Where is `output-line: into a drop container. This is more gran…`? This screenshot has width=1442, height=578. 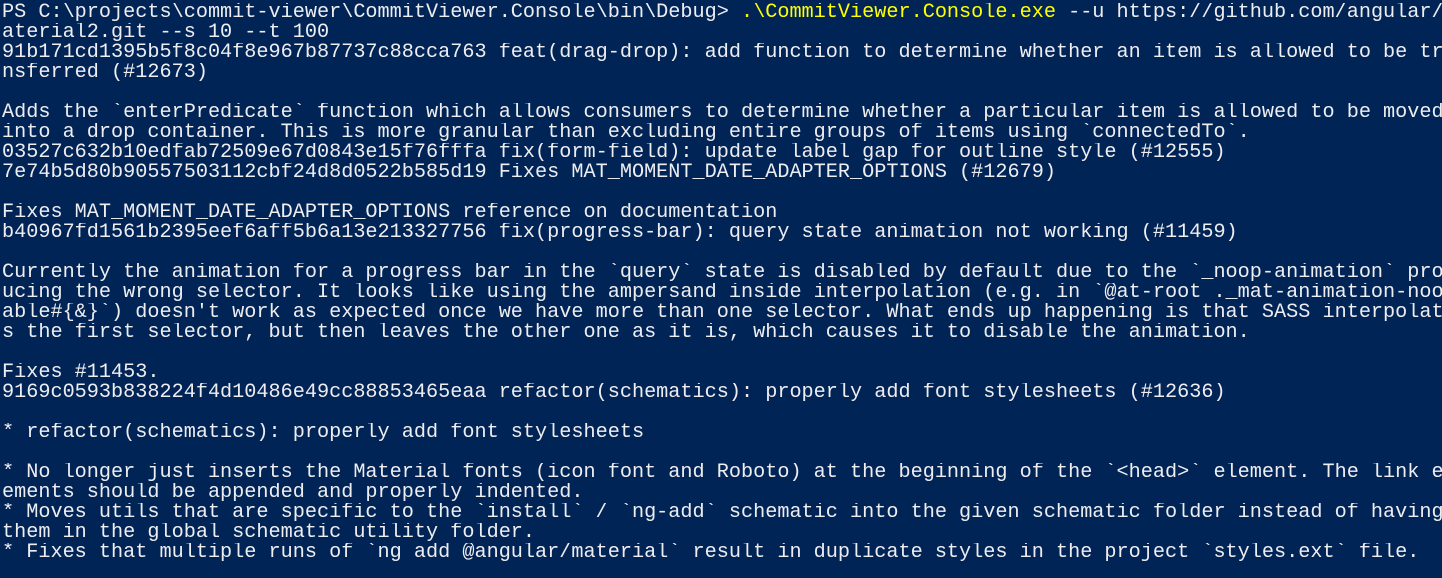 output-line: into a drop container. This is more gran… is located at coordinates (626, 133).